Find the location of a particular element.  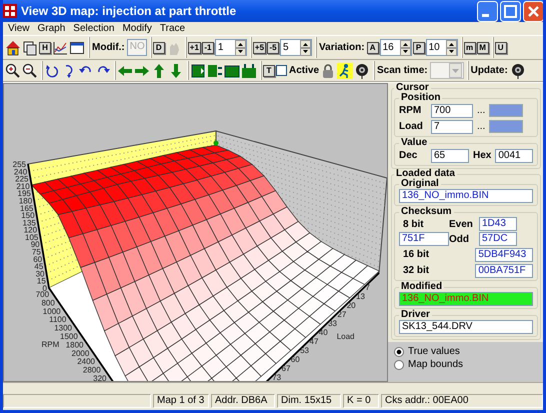

axis-tick-label: 1500 is located at coordinates (69, 336).